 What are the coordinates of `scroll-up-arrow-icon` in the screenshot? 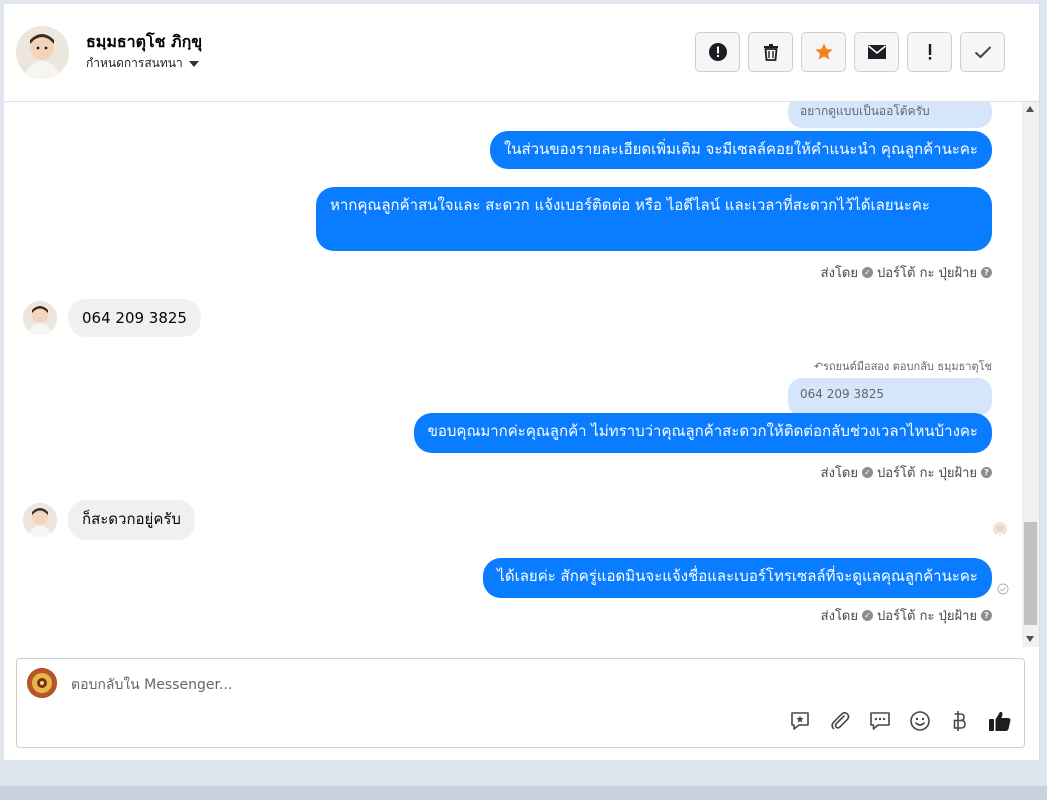 It's located at (1030, 109).